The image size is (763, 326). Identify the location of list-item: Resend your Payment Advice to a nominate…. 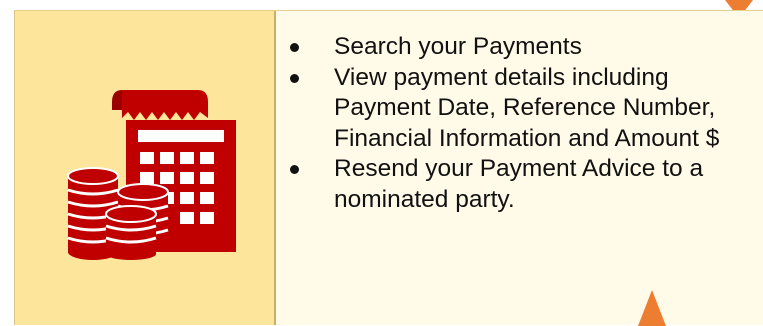
(511, 184).